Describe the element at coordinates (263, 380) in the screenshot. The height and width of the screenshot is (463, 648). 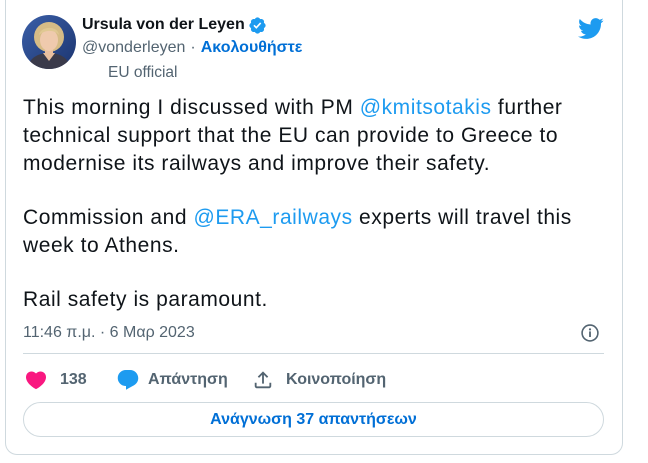
I see `share-icon` at that location.